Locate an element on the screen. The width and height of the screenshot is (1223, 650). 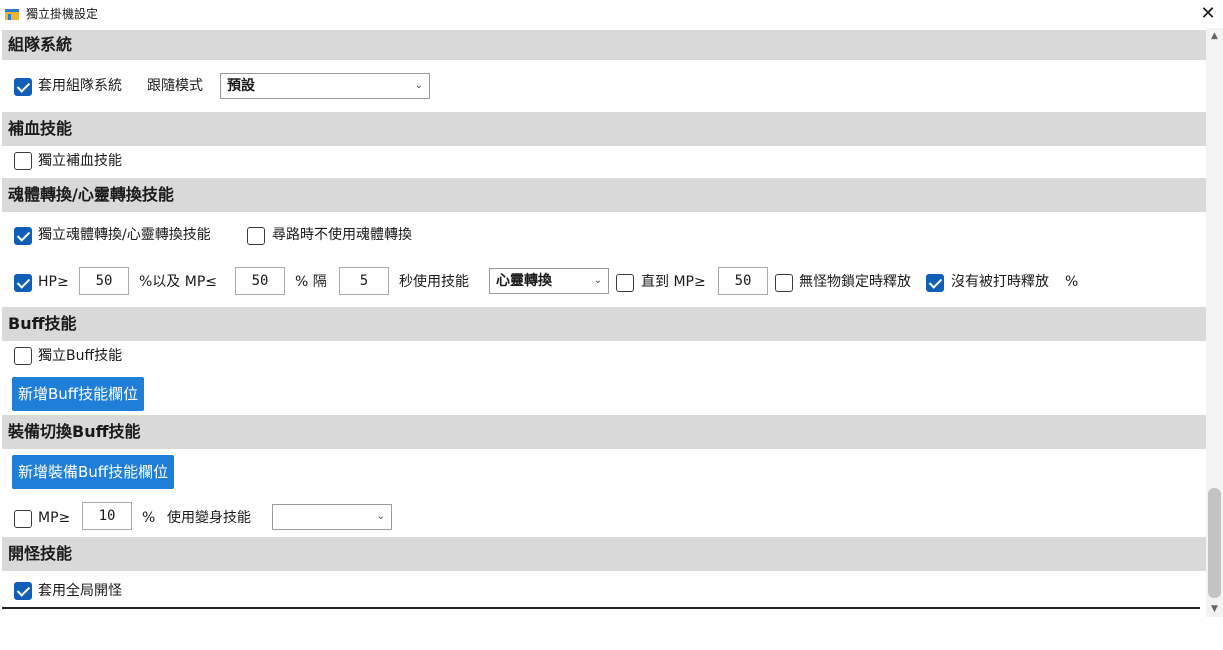
soul-row-1: 獨立魂體轉換/心靈轉換技能 尋路時不使用魂體轉換 is located at coordinates (604, 236).